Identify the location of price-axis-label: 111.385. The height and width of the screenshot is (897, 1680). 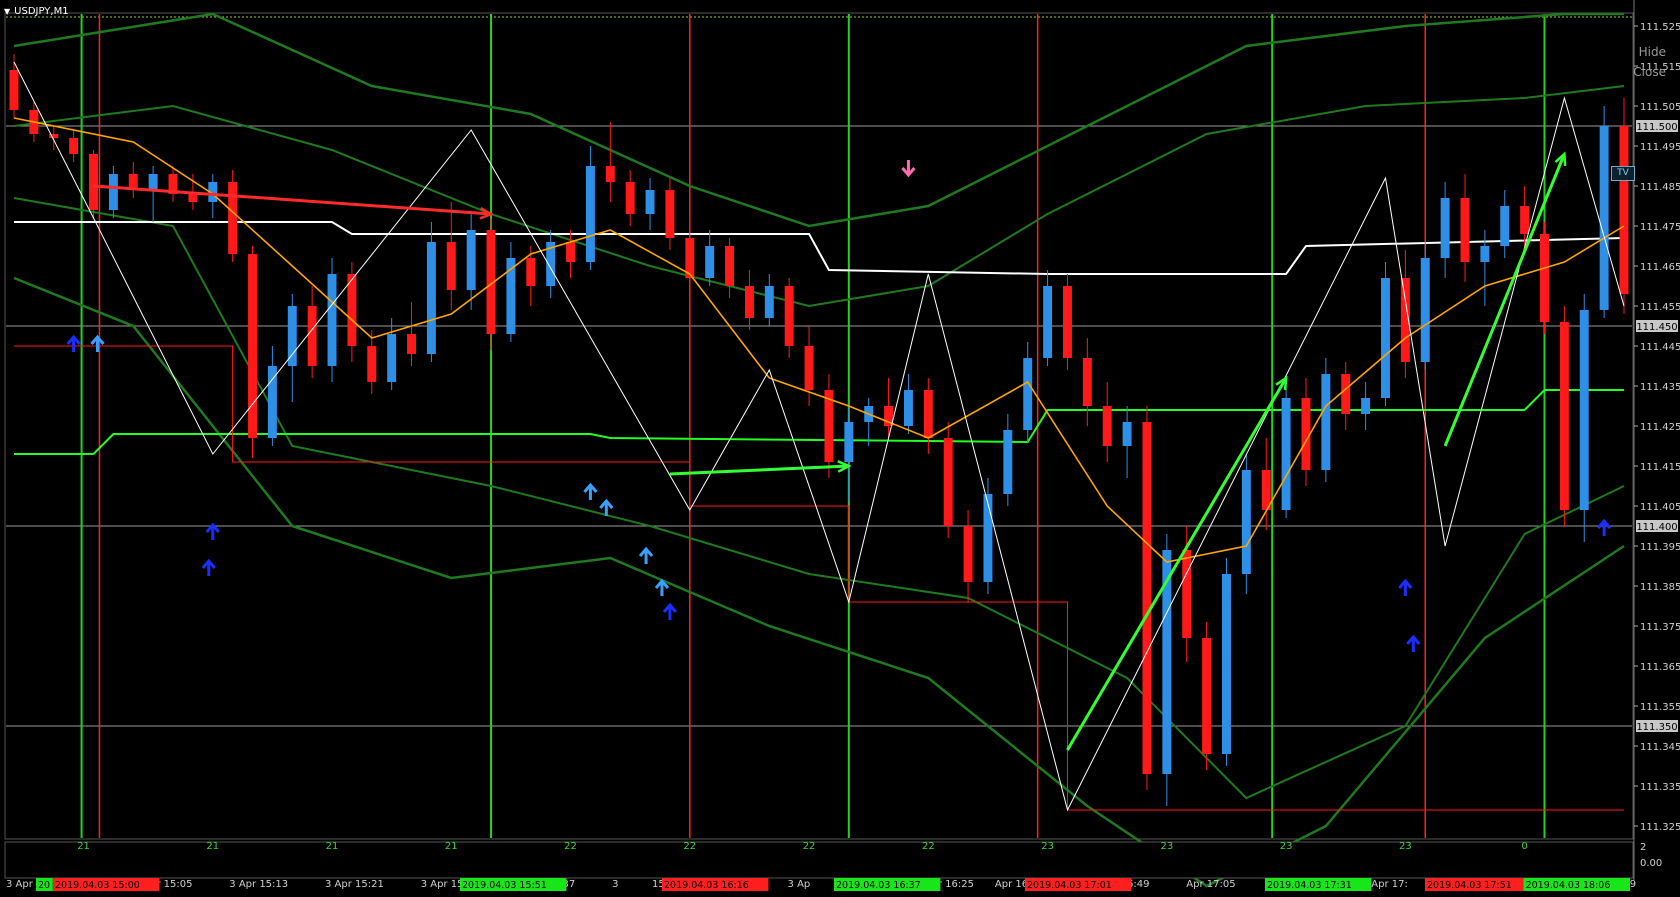
(1660, 587).